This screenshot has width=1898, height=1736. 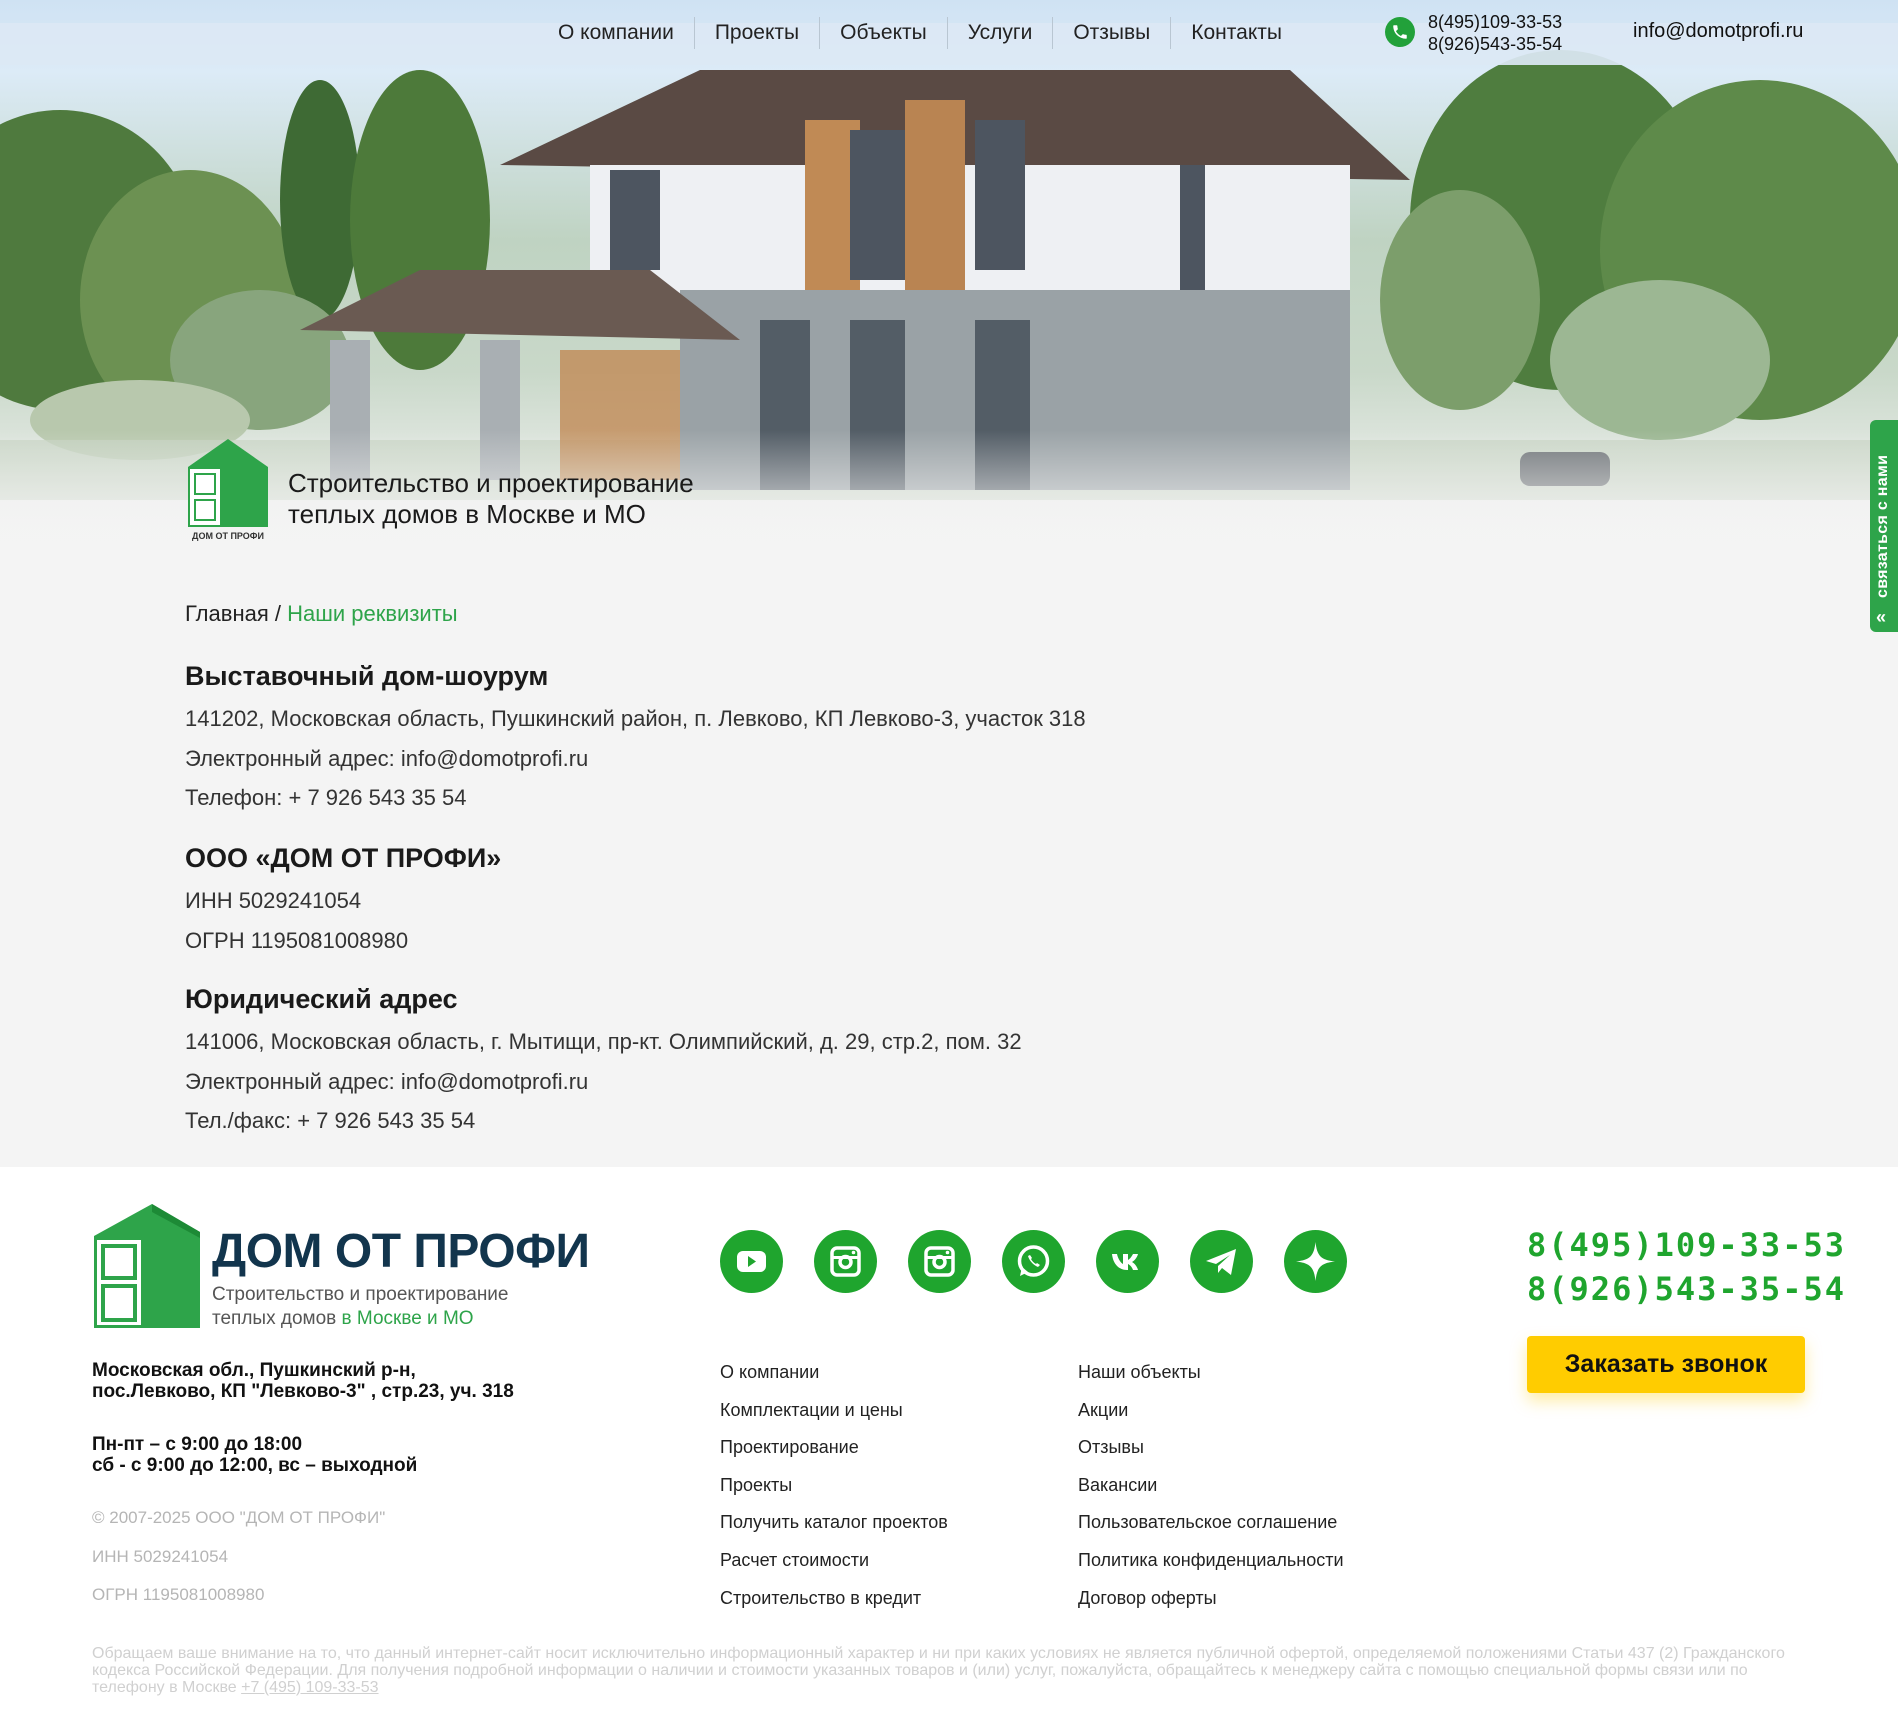 What do you see at coordinates (1211, 1568) in the screenshot?
I see `footer-link-privacy: Политика конфиденциальности` at bounding box center [1211, 1568].